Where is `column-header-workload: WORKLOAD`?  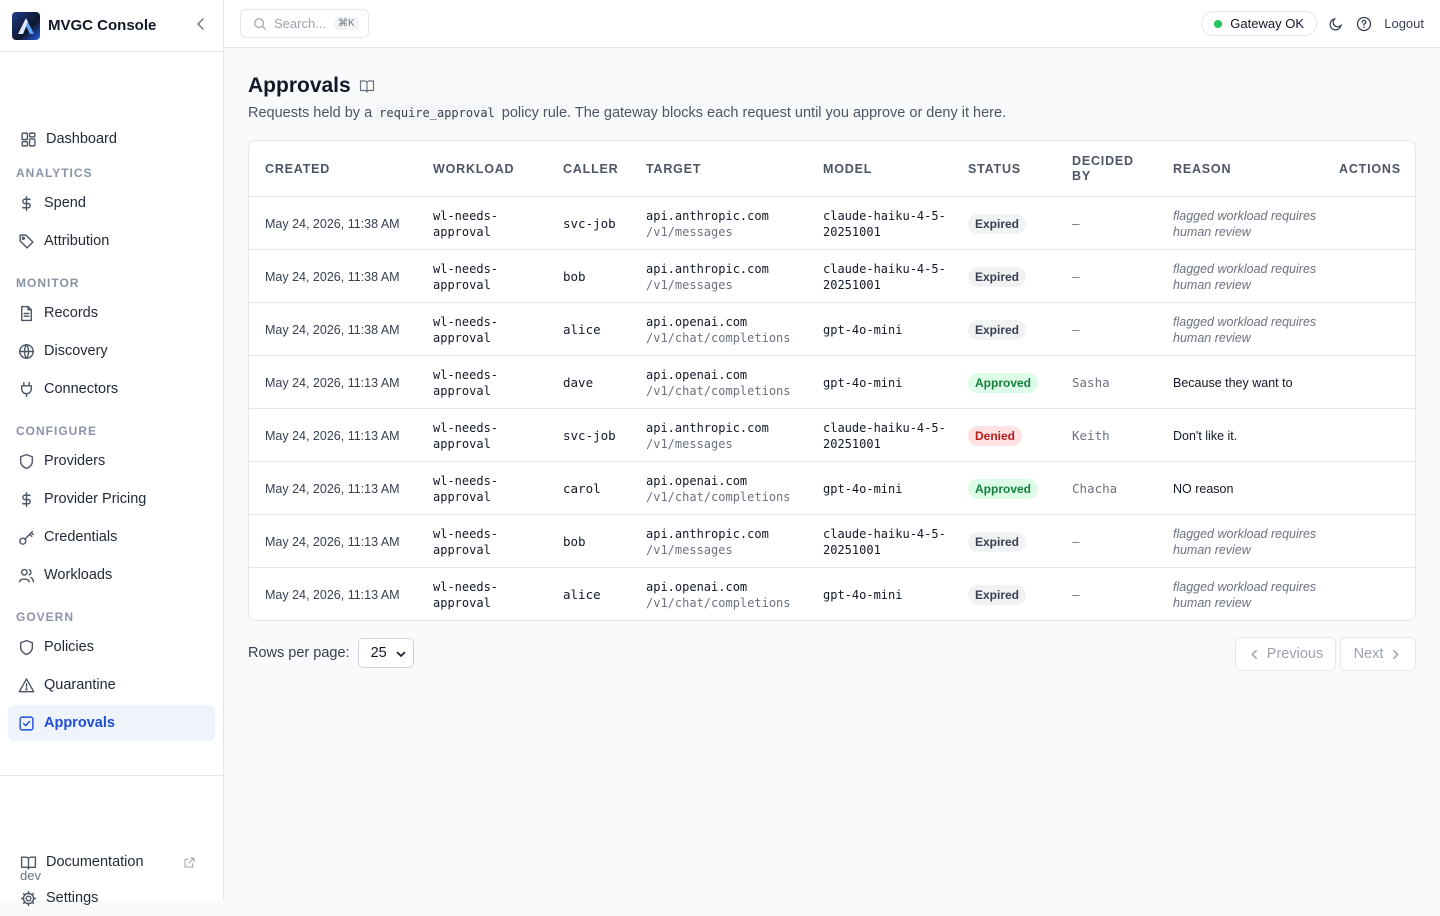 column-header-workload: WORKLOAD is located at coordinates (473, 169).